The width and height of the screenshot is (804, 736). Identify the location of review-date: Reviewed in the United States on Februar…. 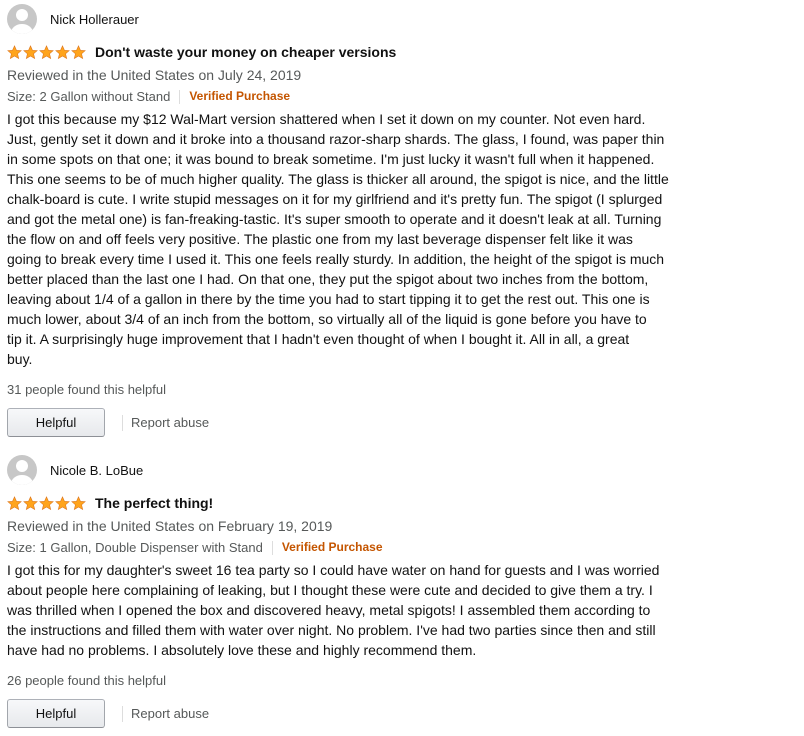
(170, 526).